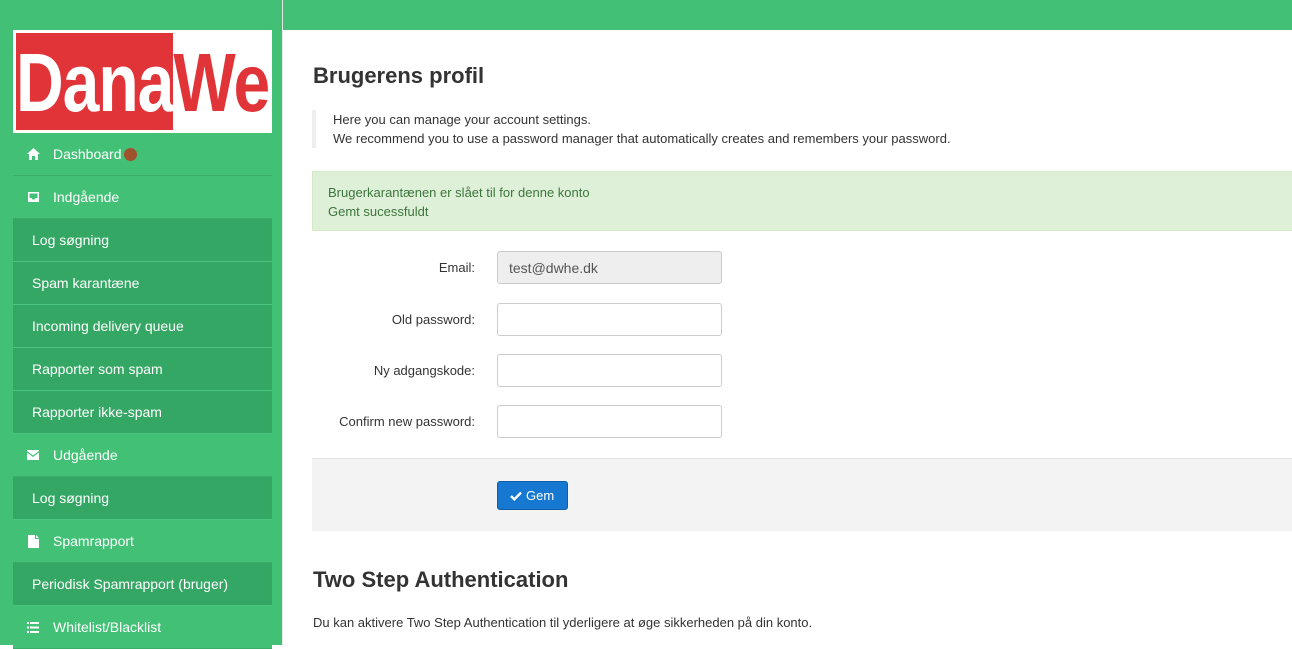 The width and height of the screenshot is (1292, 649). Describe the element at coordinates (33, 541) in the screenshot. I see `file-icon` at that location.